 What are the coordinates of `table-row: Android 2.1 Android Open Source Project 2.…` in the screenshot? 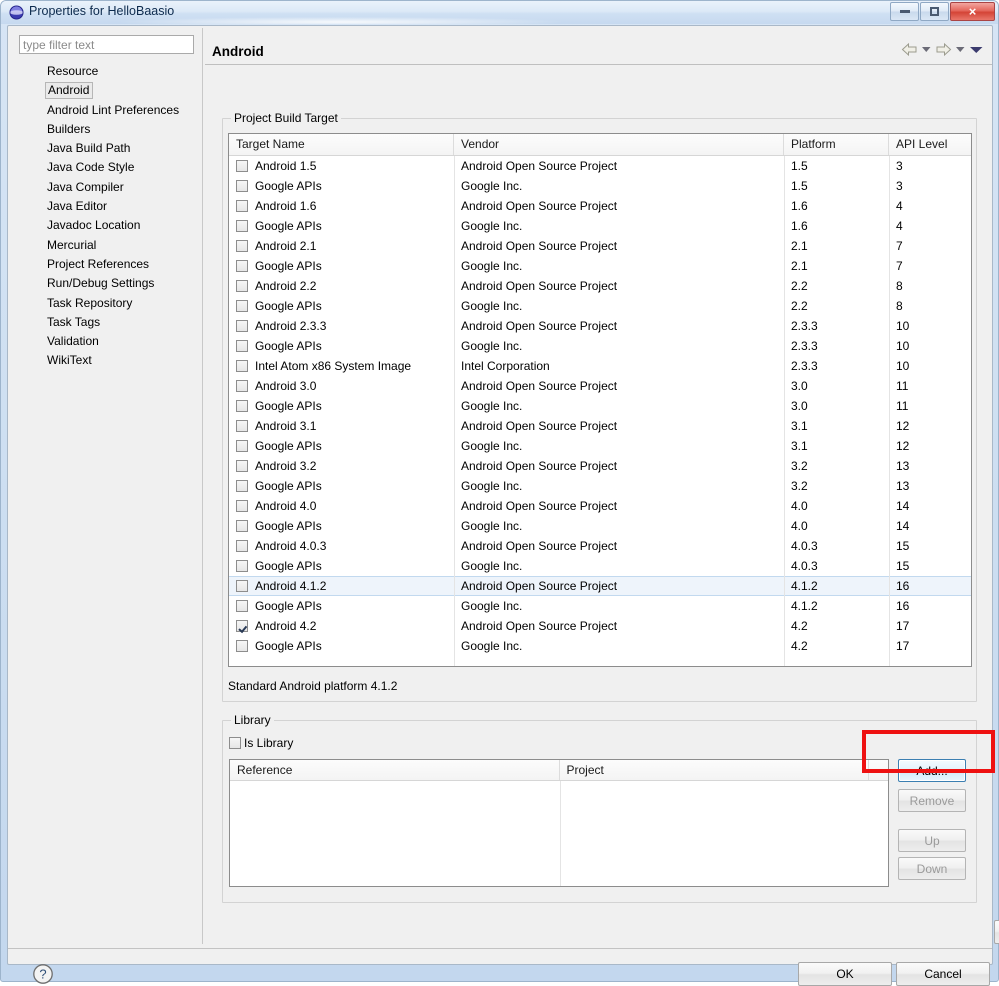 It's located at (600, 246).